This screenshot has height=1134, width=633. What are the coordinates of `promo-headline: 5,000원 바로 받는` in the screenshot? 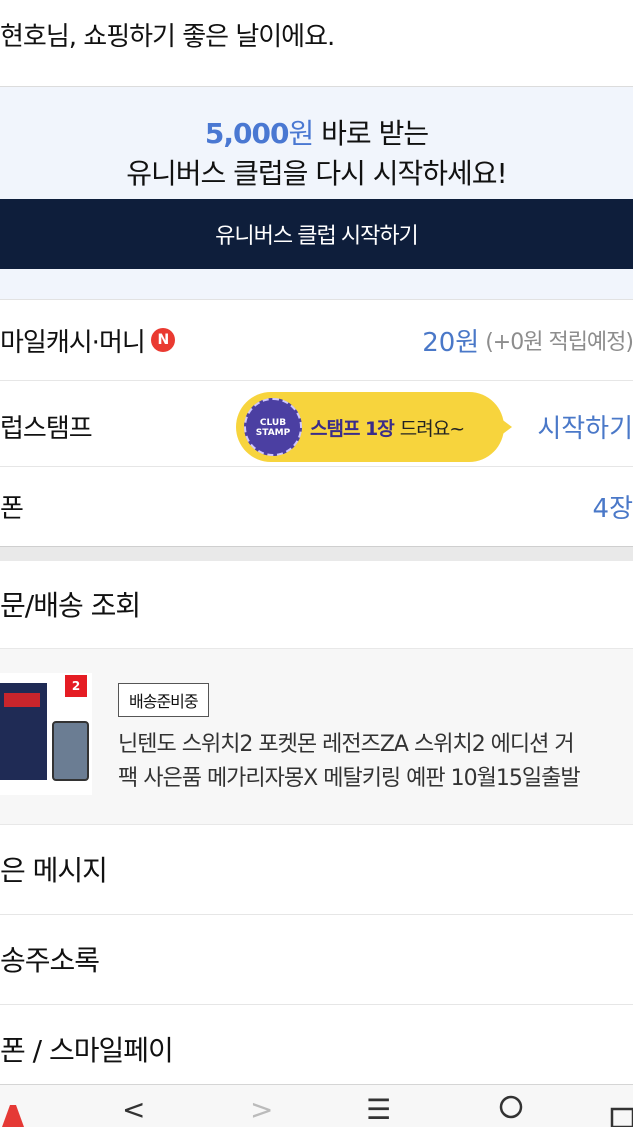 It's located at (316, 132).